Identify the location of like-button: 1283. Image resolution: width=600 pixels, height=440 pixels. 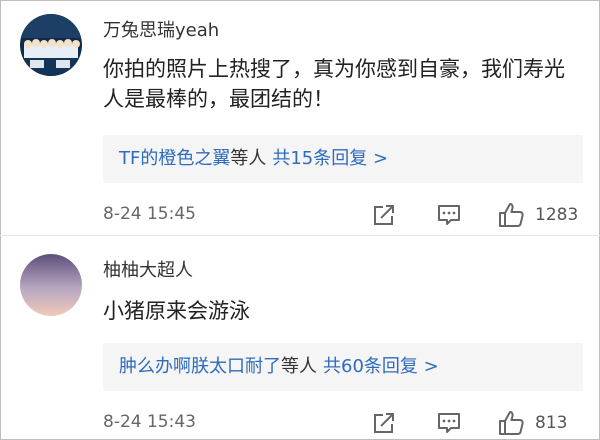
(537, 215).